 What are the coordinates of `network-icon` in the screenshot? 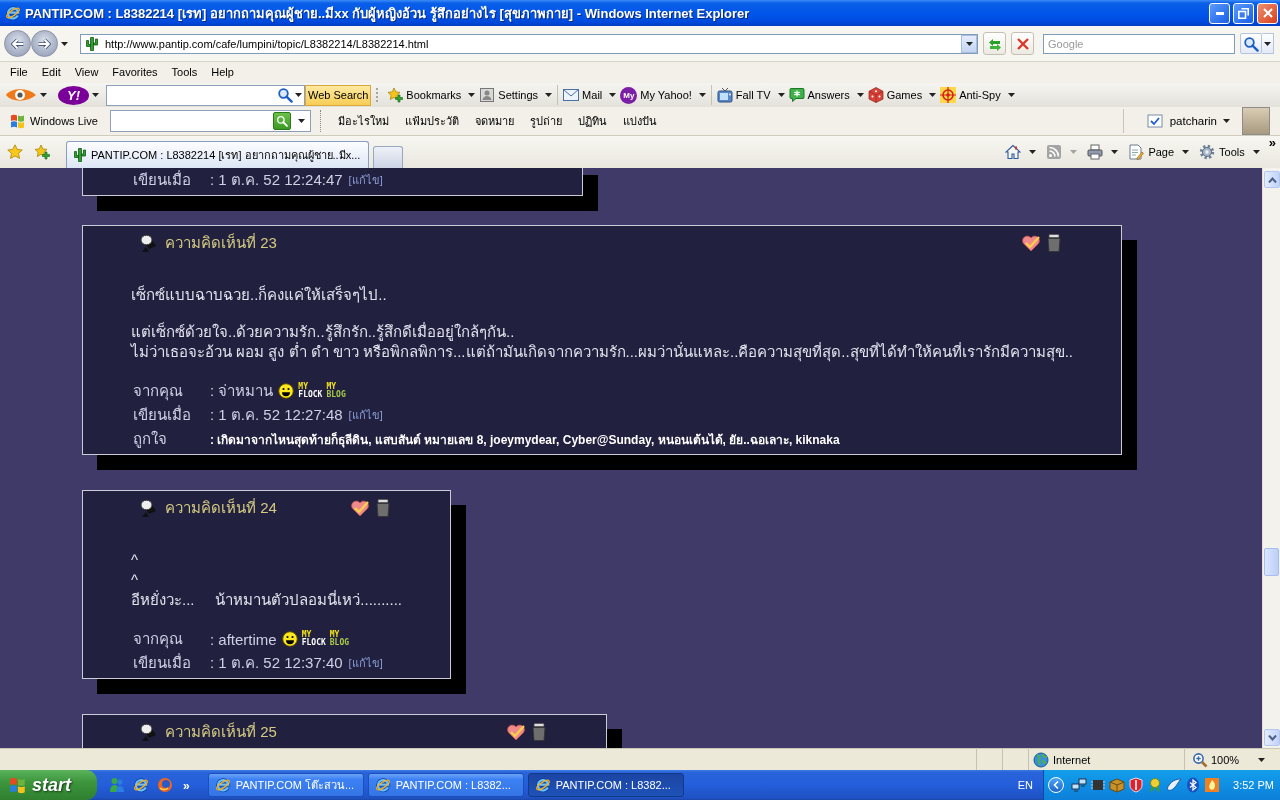 It's located at (1079, 785).